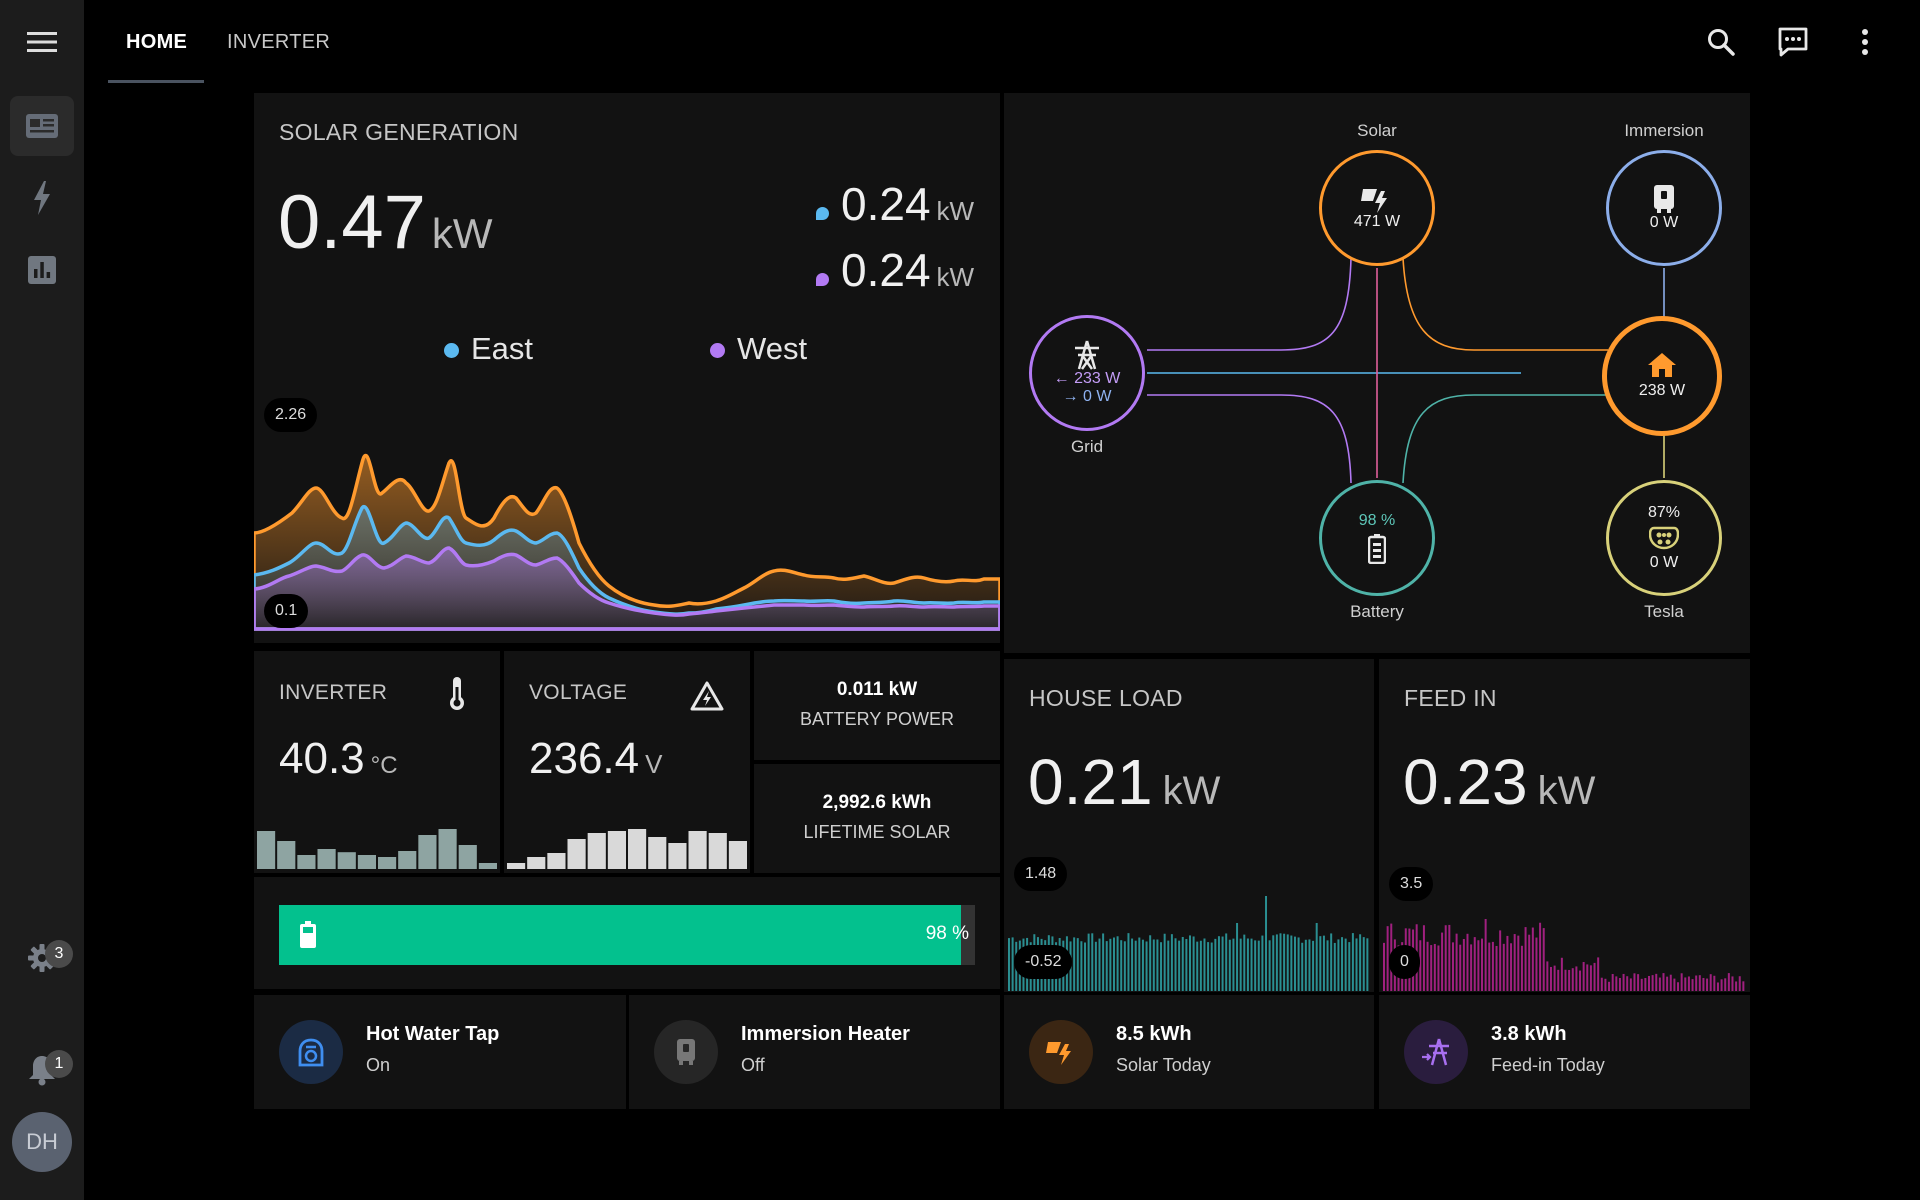  I want to click on assist-button, so click(1793, 42).